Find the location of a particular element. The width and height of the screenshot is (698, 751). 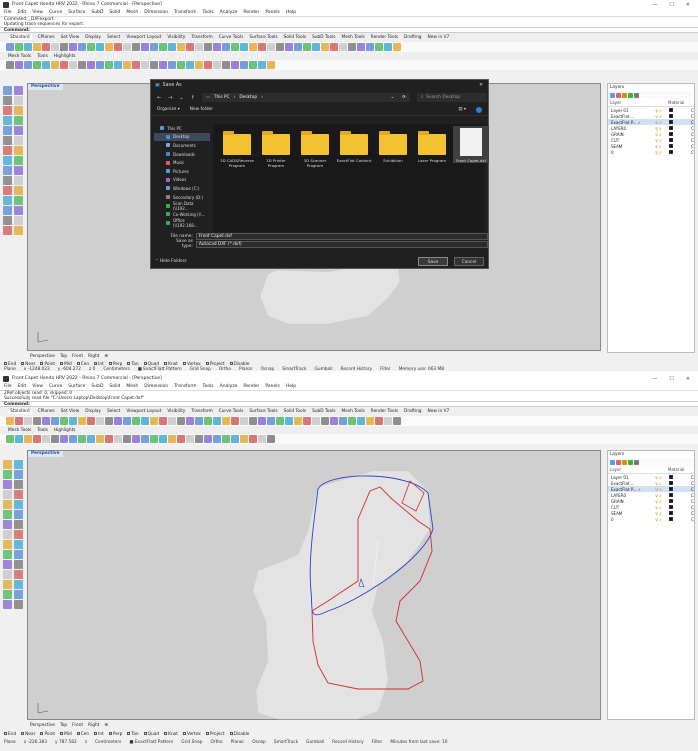

toolbar-tab: Standard is located at coordinates (20, 37).